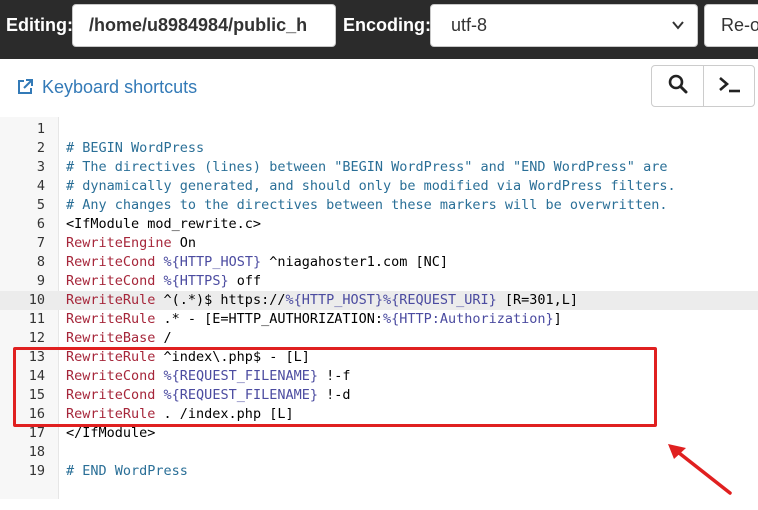 The image size is (758, 510). What do you see at coordinates (36, 338) in the screenshot?
I see `line-number: 12` at bounding box center [36, 338].